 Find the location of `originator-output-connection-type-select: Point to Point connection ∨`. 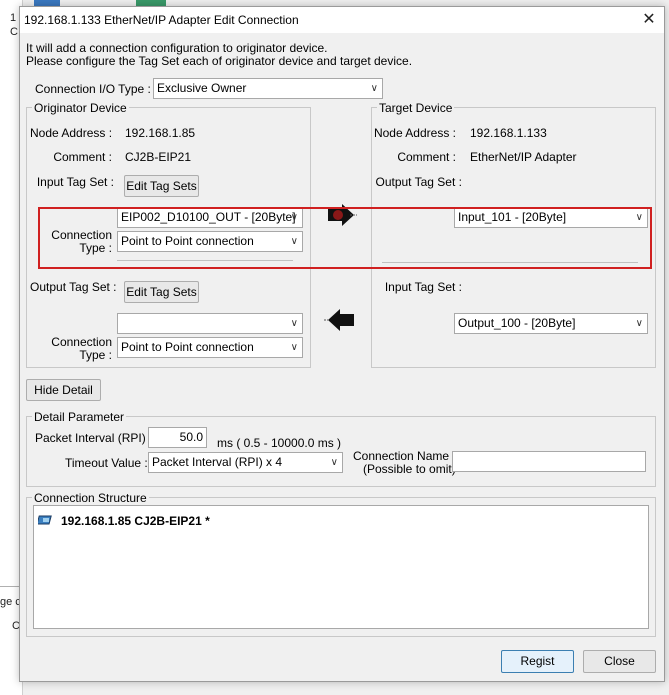

originator-output-connection-type-select: Point to Point connection ∨ is located at coordinates (210, 347).